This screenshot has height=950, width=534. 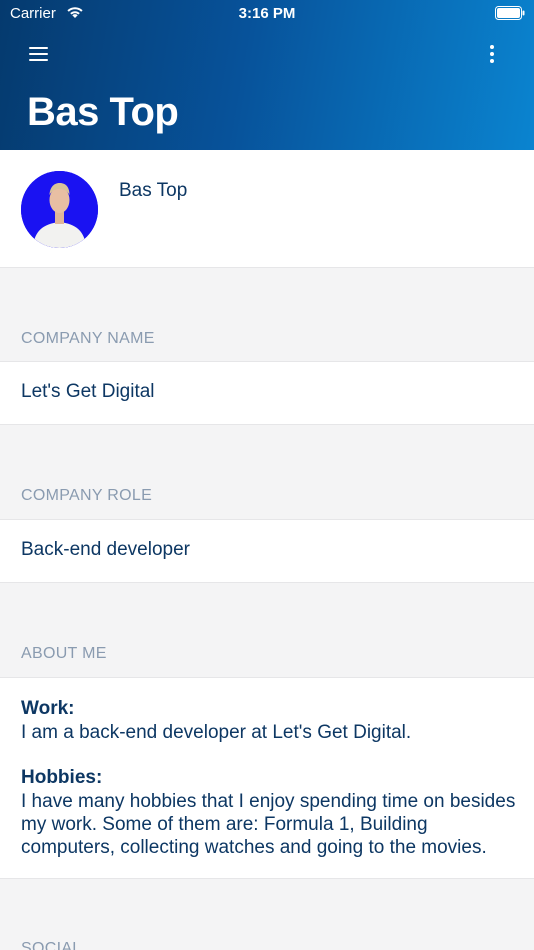 I want to click on more-vertical-icon, so click(x=492, y=54).